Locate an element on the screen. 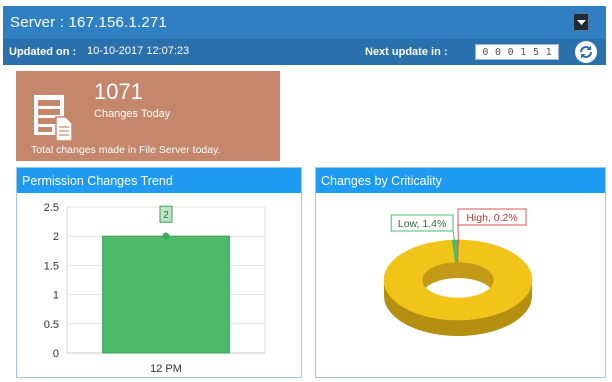  data-point is located at coordinates (166, 236).